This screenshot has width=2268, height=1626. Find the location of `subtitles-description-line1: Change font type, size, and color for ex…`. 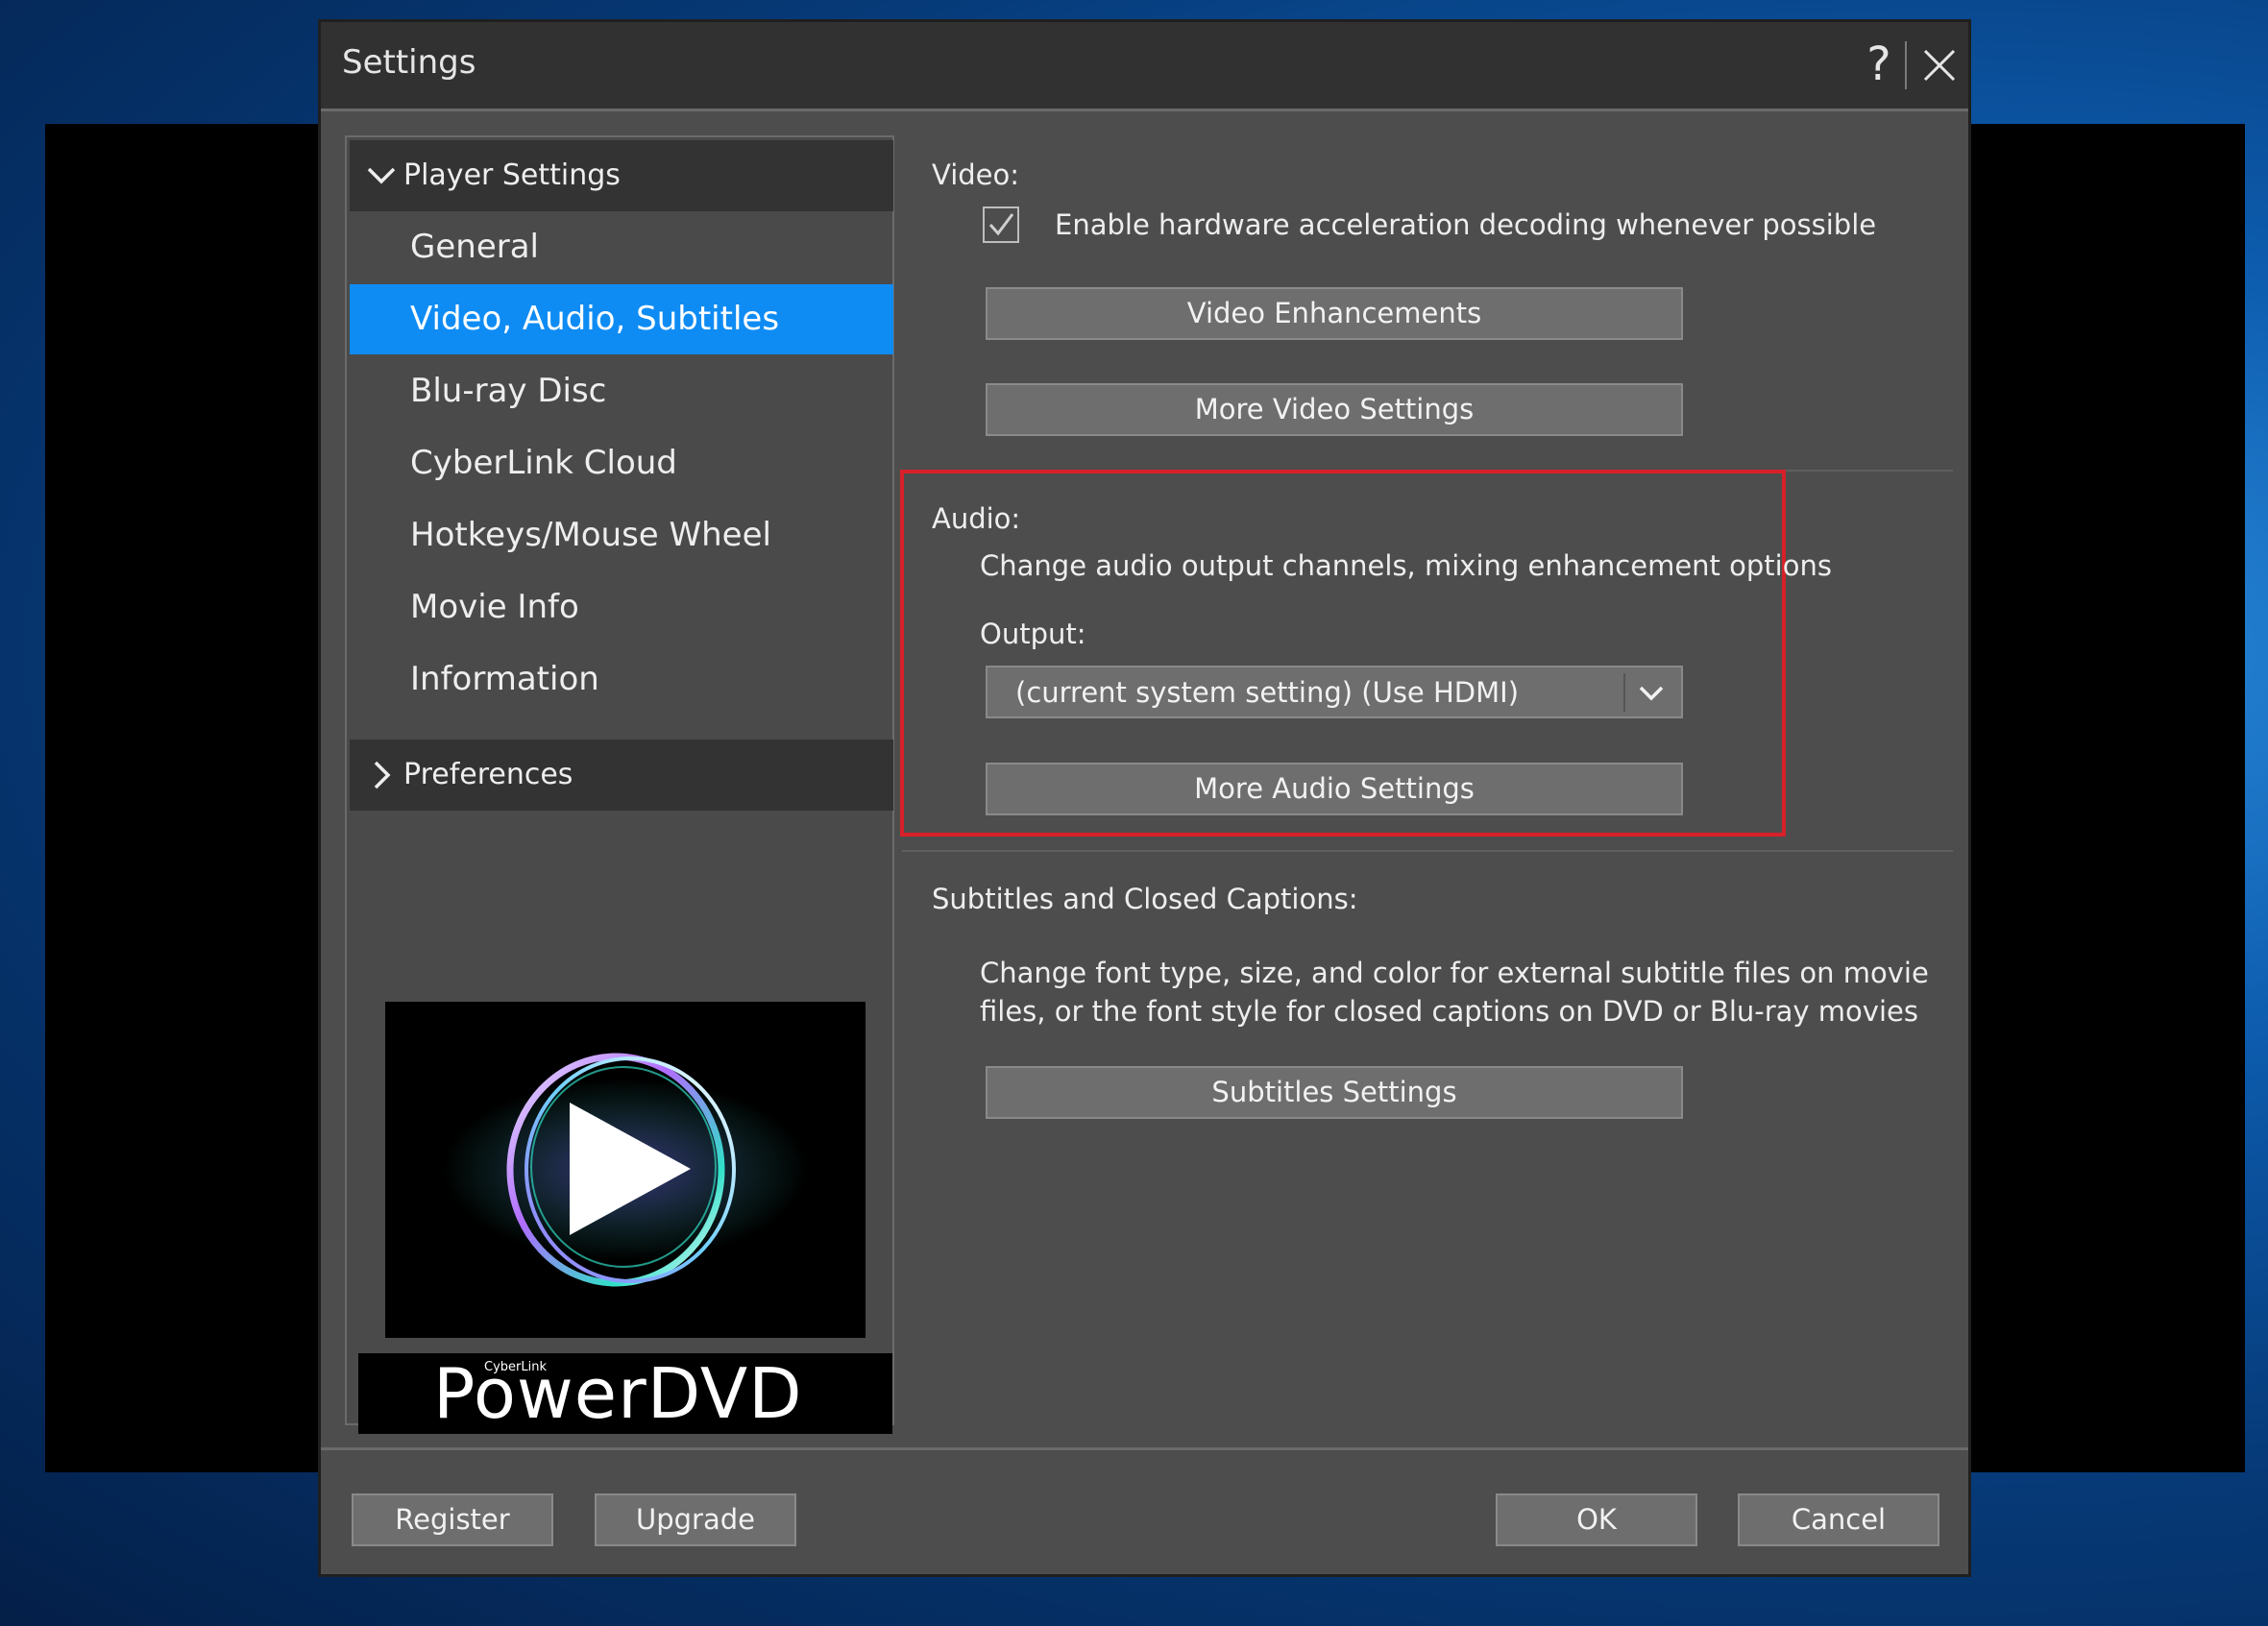

subtitles-description-line1: Change font type, size, and color for ex… is located at coordinates (1454, 973).